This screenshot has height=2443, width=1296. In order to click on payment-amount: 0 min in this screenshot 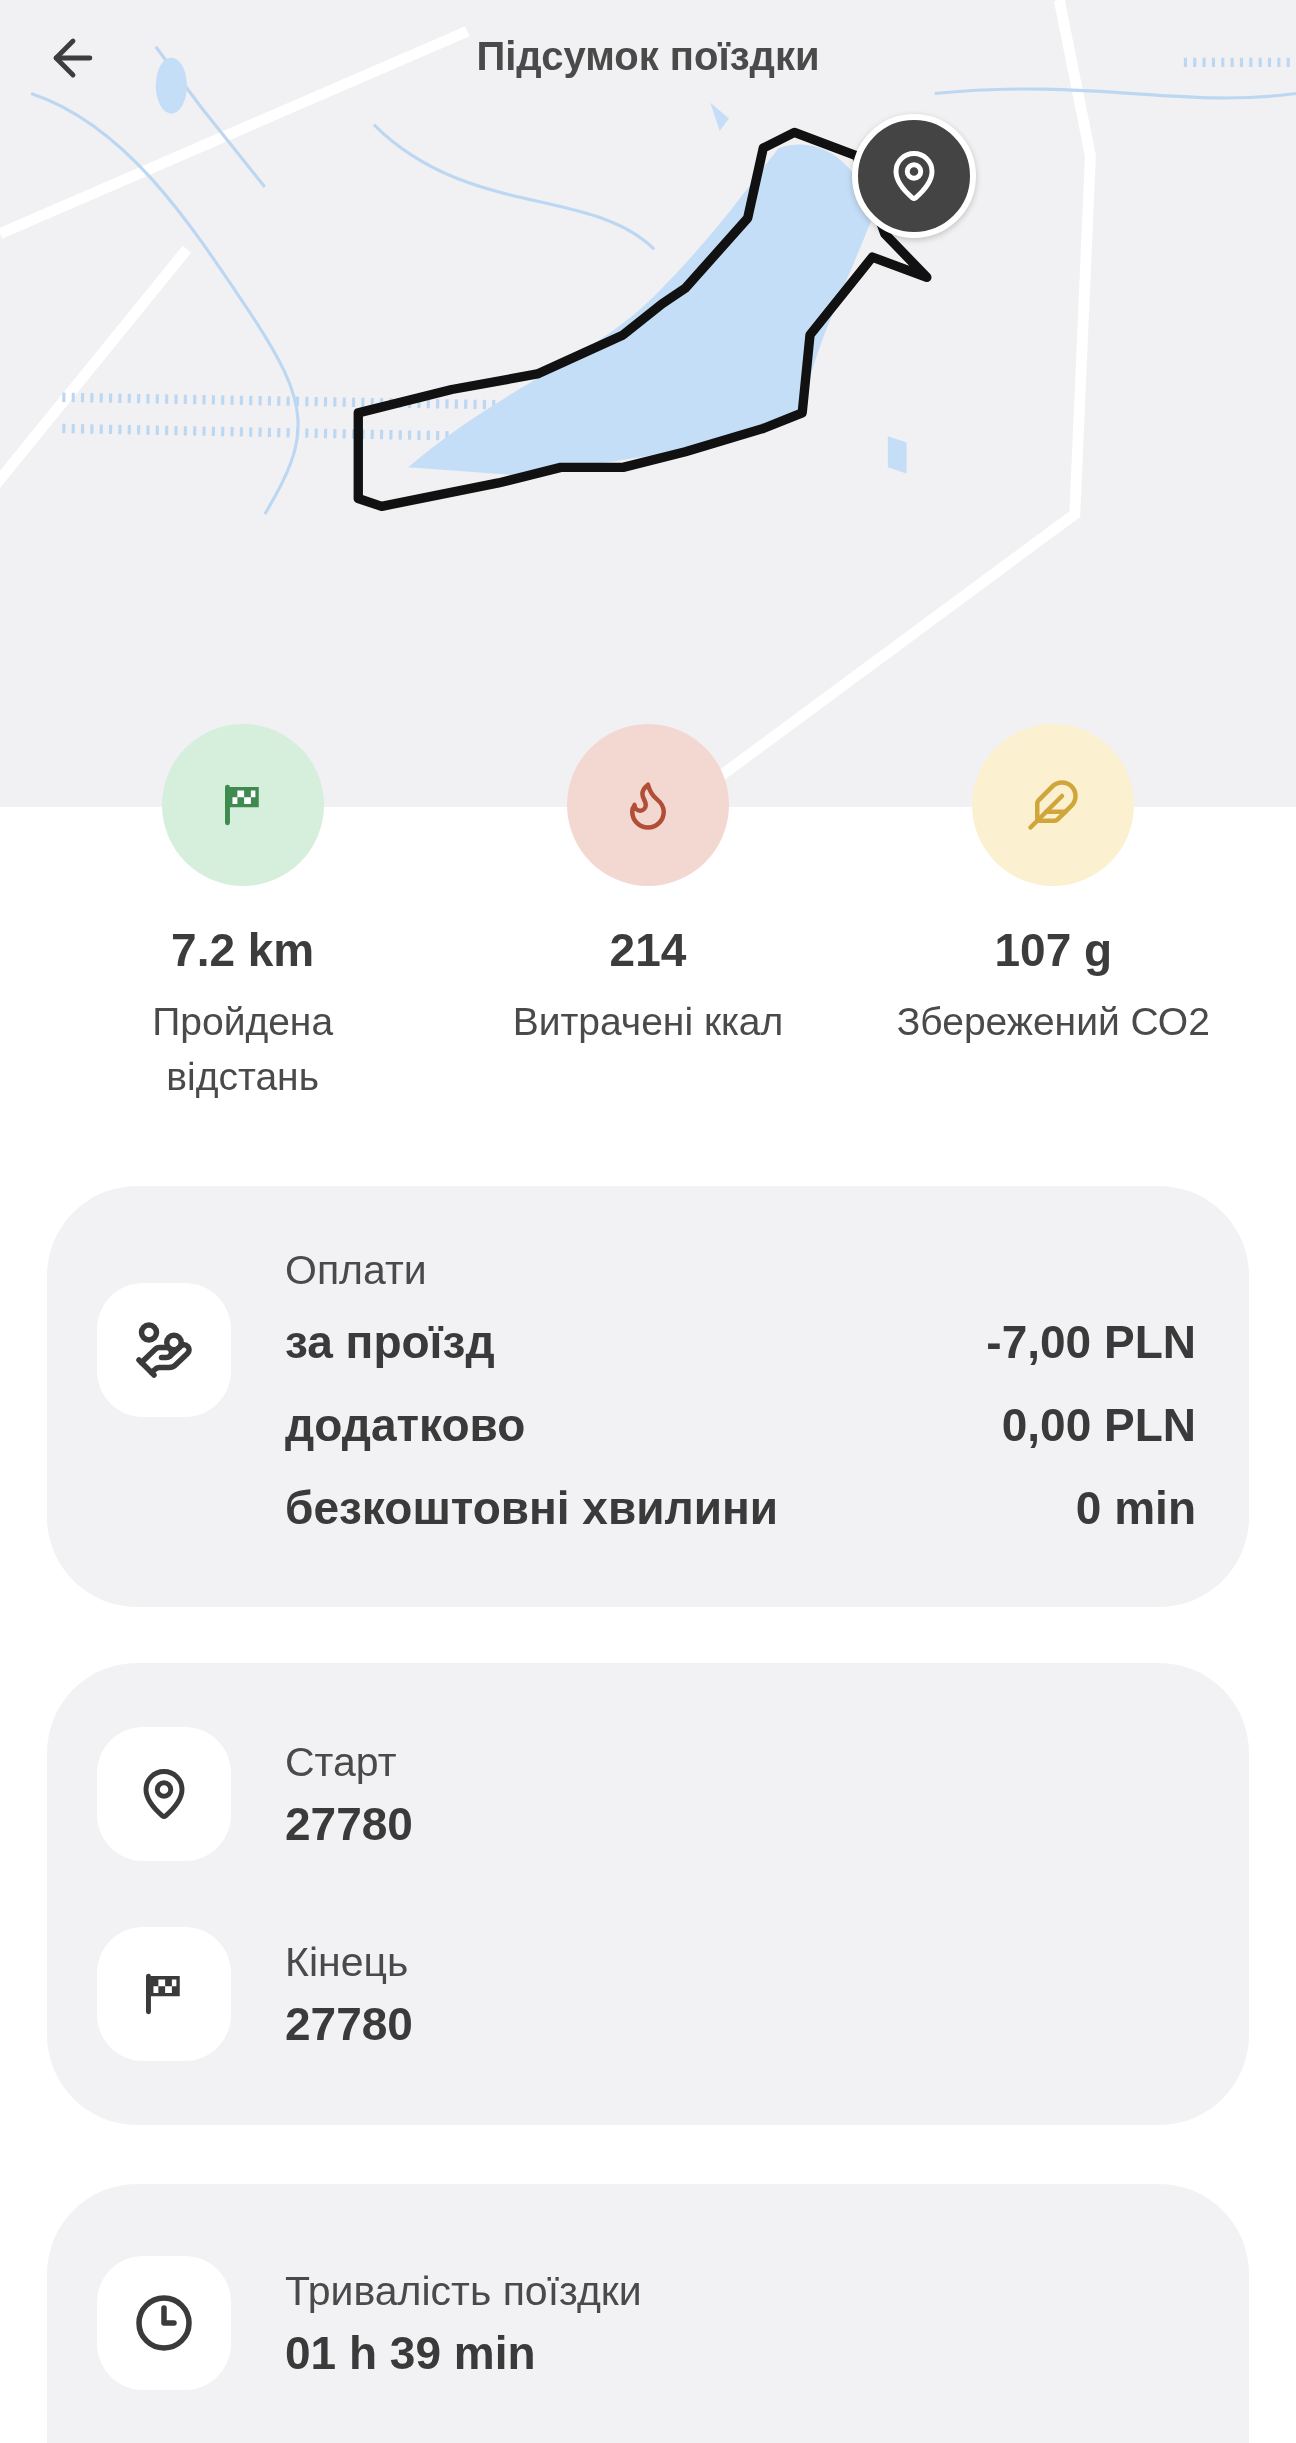, I will do `click(1135, 1507)`.